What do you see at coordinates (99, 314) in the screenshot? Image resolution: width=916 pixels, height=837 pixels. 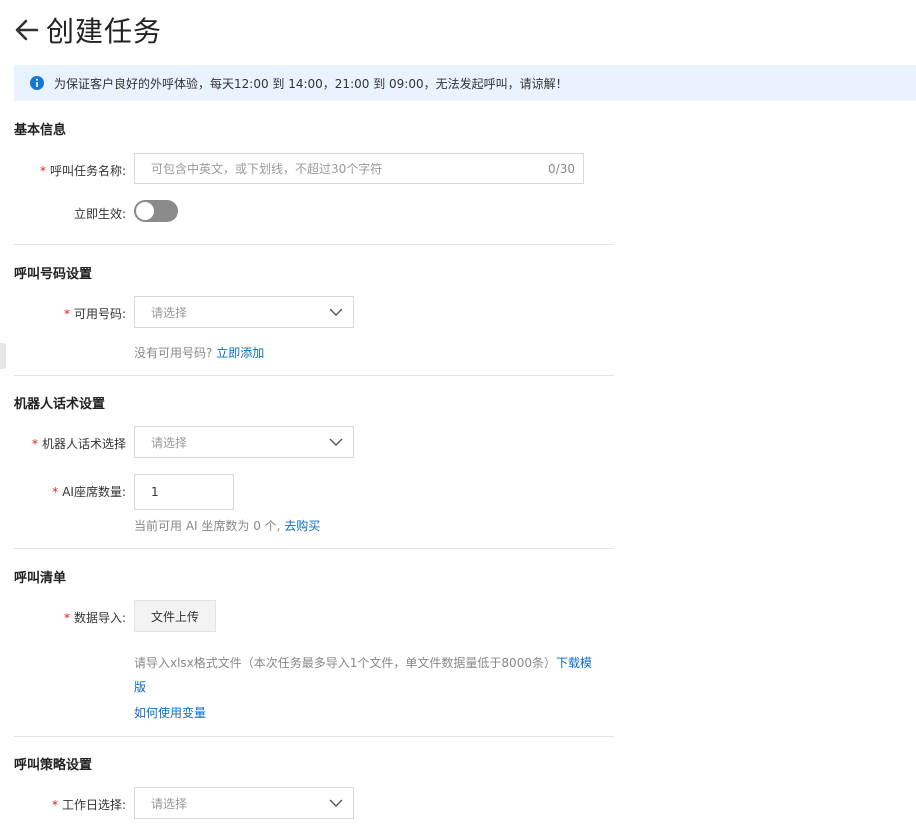 I see `available-number-label-text: 可用号码:` at bounding box center [99, 314].